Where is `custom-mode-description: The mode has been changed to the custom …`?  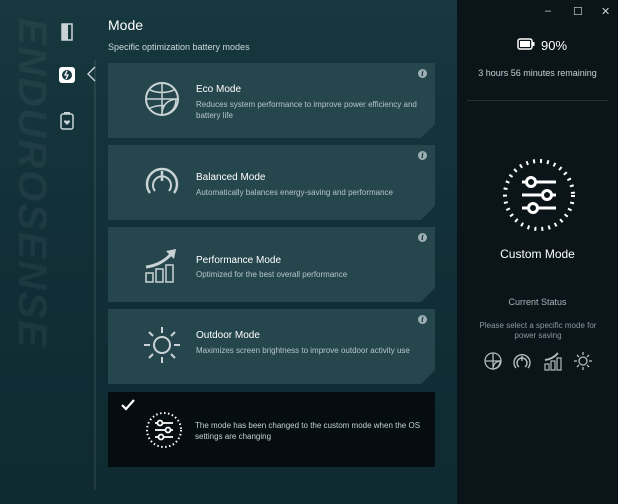 custom-mode-description: The mode has been changed to the custom … is located at coordinates (308, 431).